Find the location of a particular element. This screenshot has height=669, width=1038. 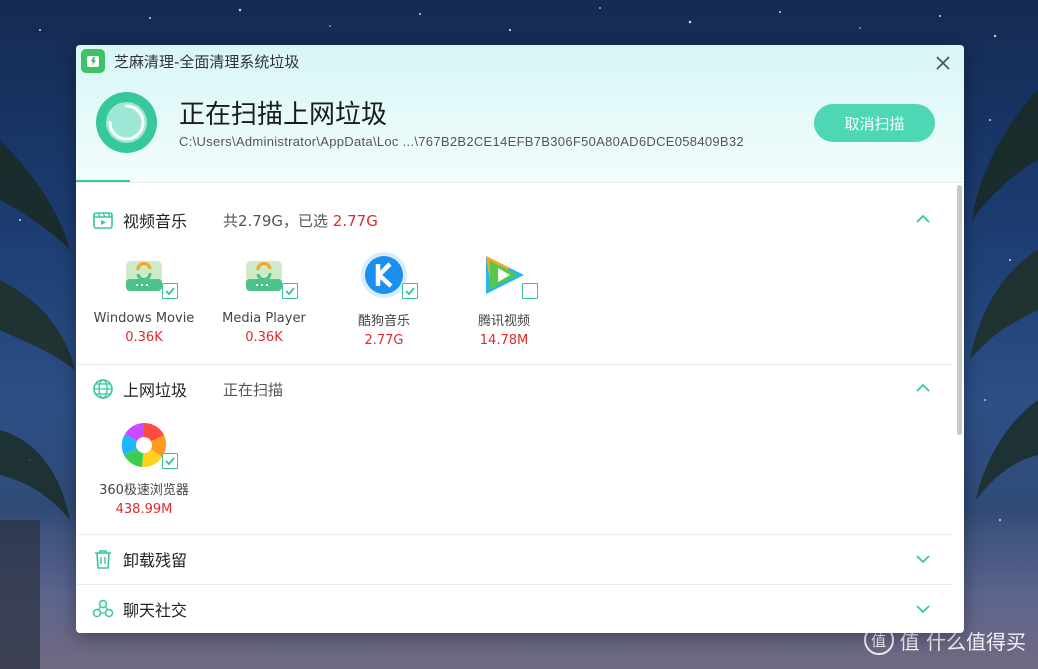

app-size: 14.78M is located at coordinates (504, 340).